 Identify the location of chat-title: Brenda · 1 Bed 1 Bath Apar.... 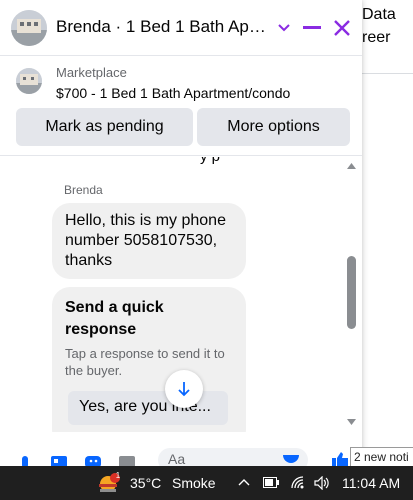
(162, 27).